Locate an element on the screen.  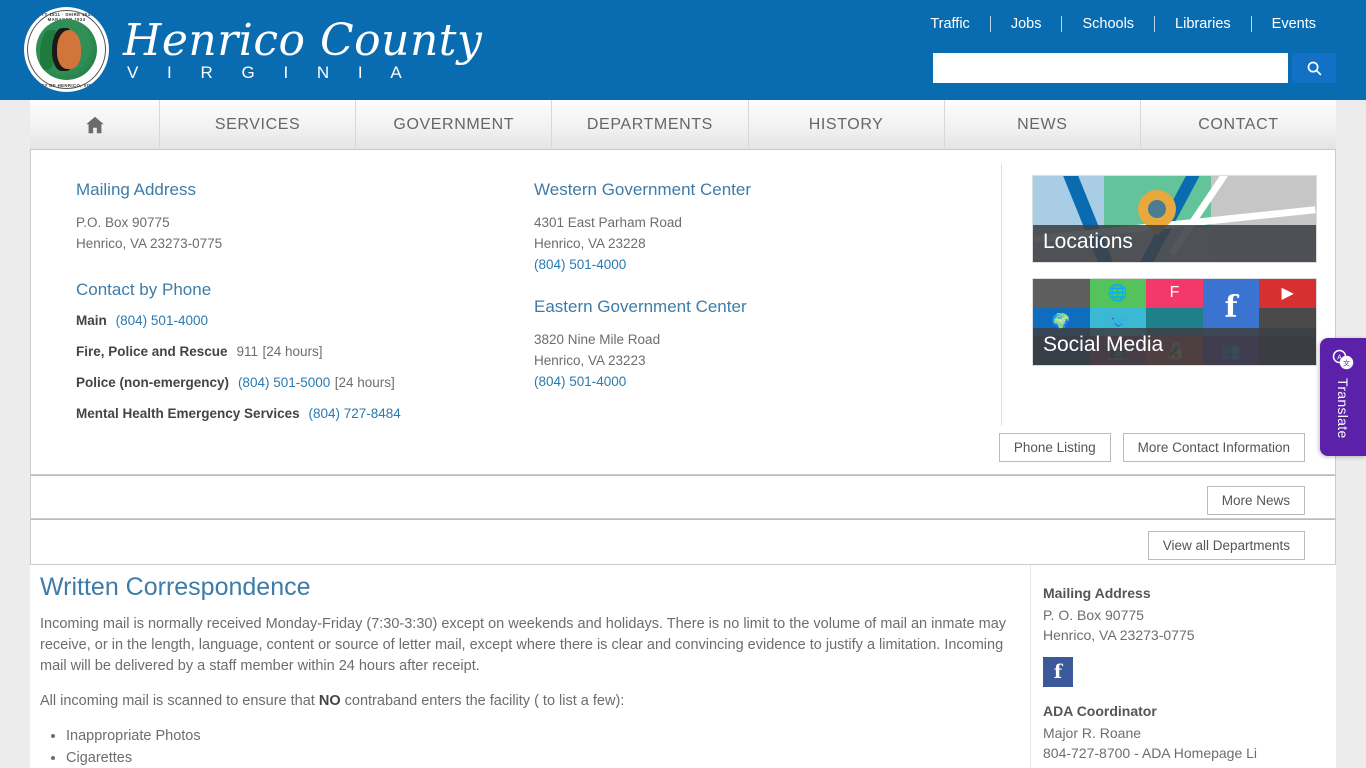
promo-tiles: Locations 🌐 F f ▶ 🌍 🐦 📷 🔏 👥 is located at coordinates (1174, 278).